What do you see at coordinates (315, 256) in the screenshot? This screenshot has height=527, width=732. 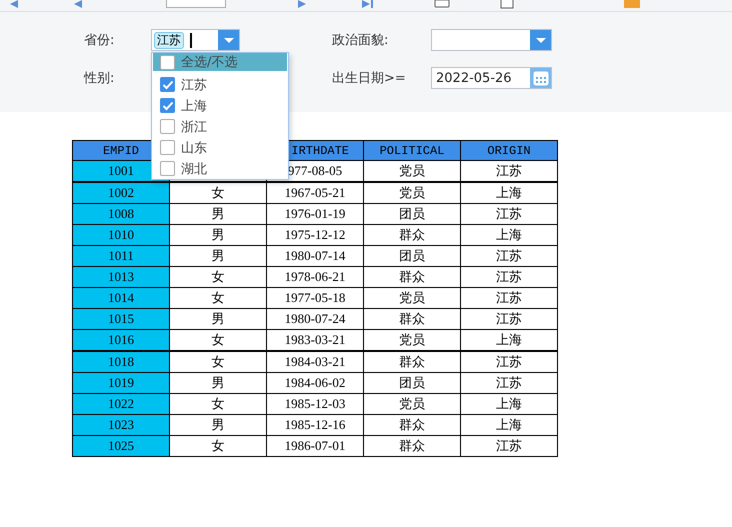 I see `table-cell: 1980-07-14` at bounding box center [315, 256].